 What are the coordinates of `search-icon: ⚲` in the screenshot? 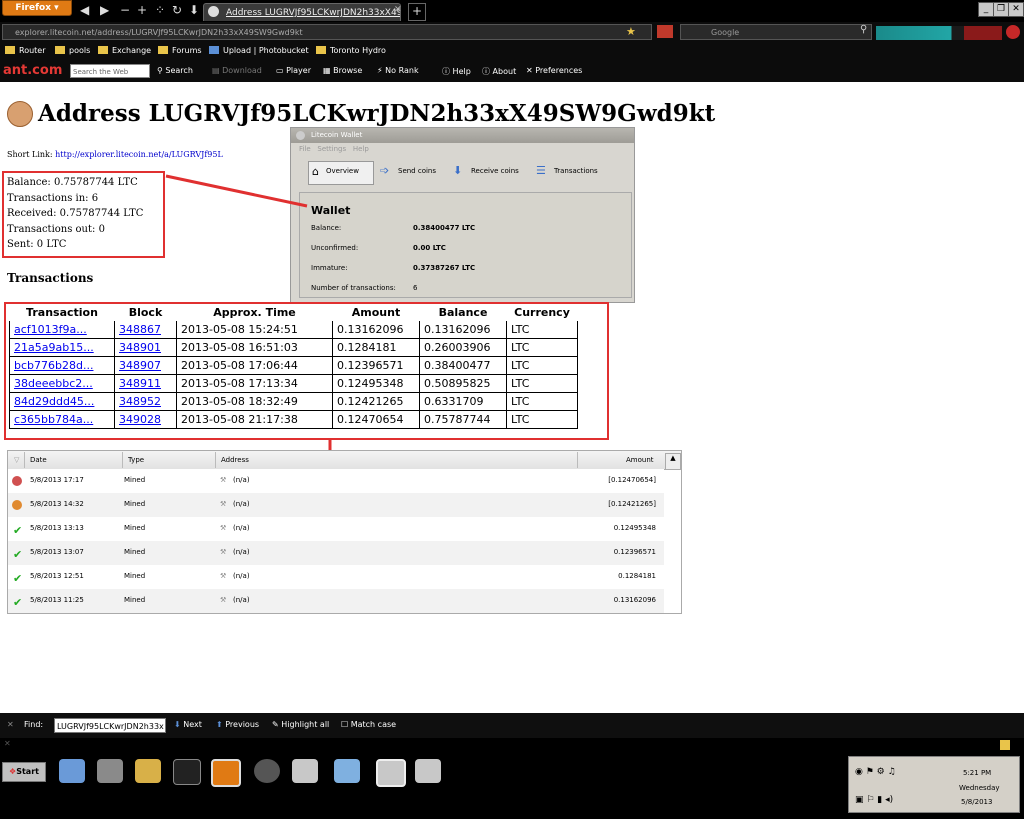 It's located at (863, 29).